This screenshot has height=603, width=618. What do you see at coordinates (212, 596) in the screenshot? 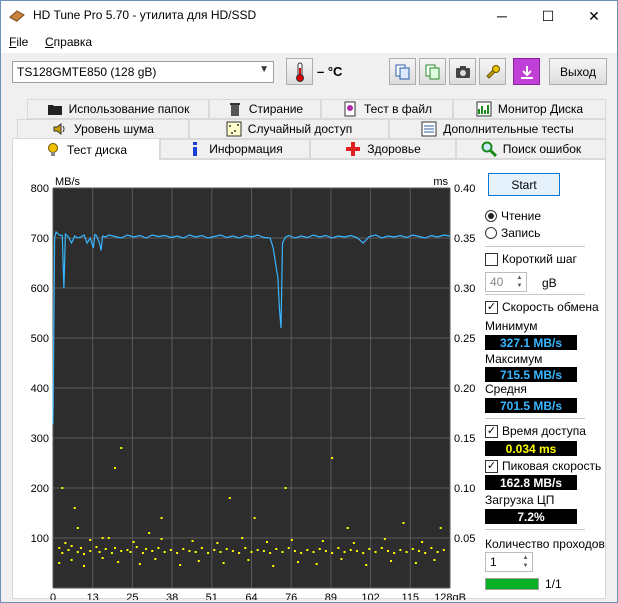
I see `x-tick: 51` at bounding box center [212, 596].